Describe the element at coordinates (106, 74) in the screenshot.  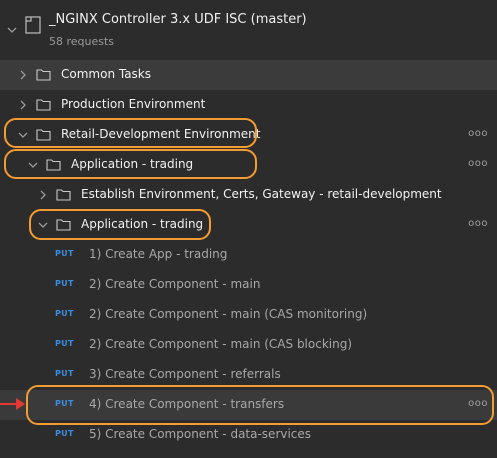
I see `folder-label: Common Tasks` at that location.